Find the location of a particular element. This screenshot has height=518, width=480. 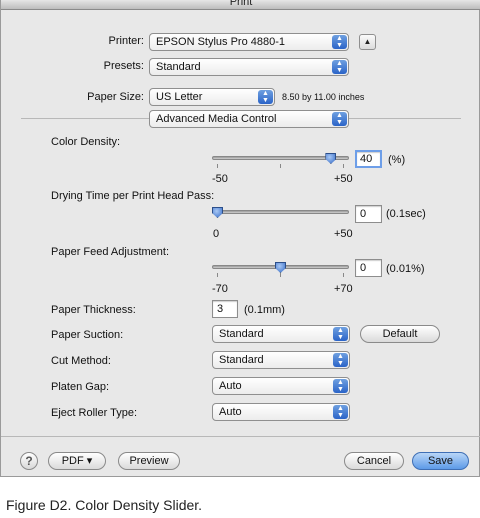

paper-suction-label: Paper Suction: is located at coordinates (87, 335).